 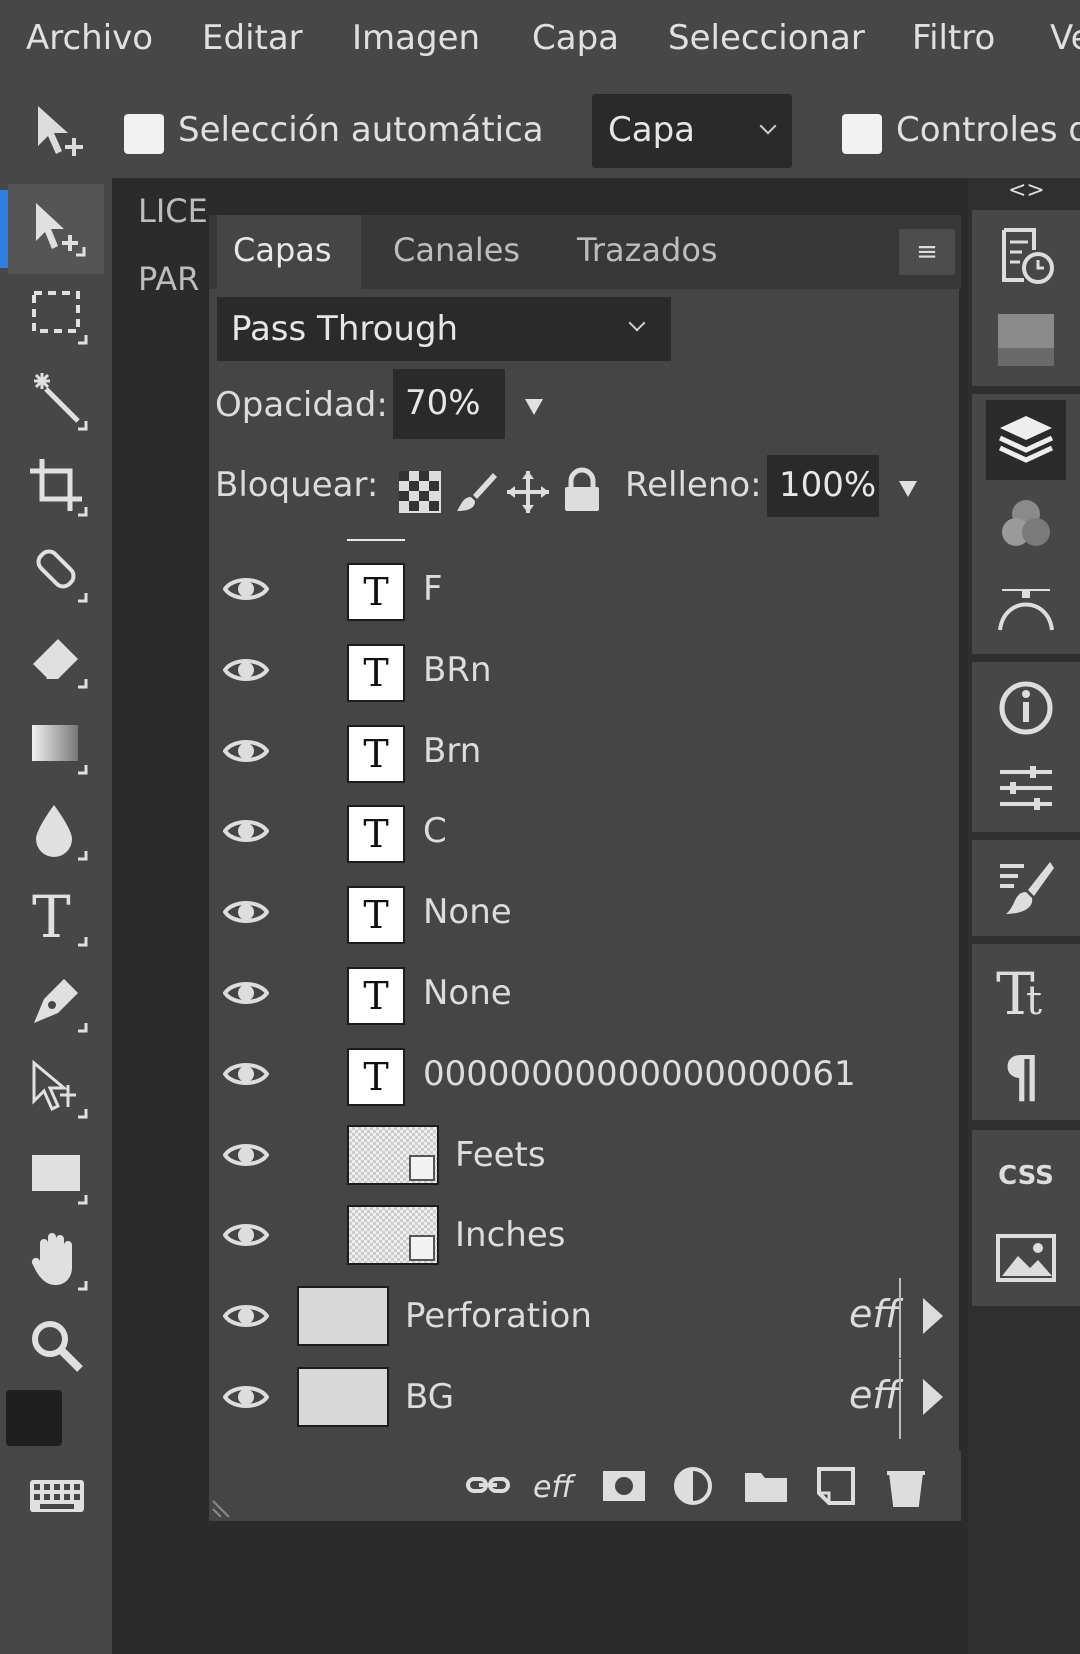 I want to click on properties-panel-button, so click(x=1026, y=788).